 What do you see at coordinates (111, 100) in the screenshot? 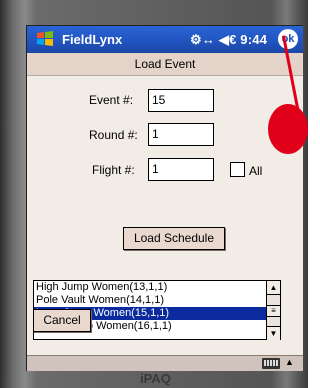
I see `event-label: Event #:` at bounding box center [111, 100].